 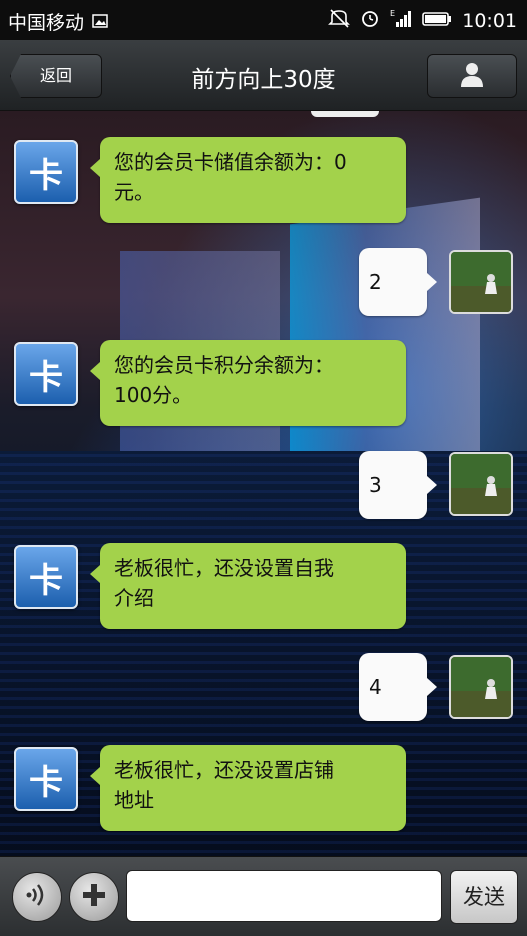 I want to click on message-text: 2, so click(x=375, y=282).